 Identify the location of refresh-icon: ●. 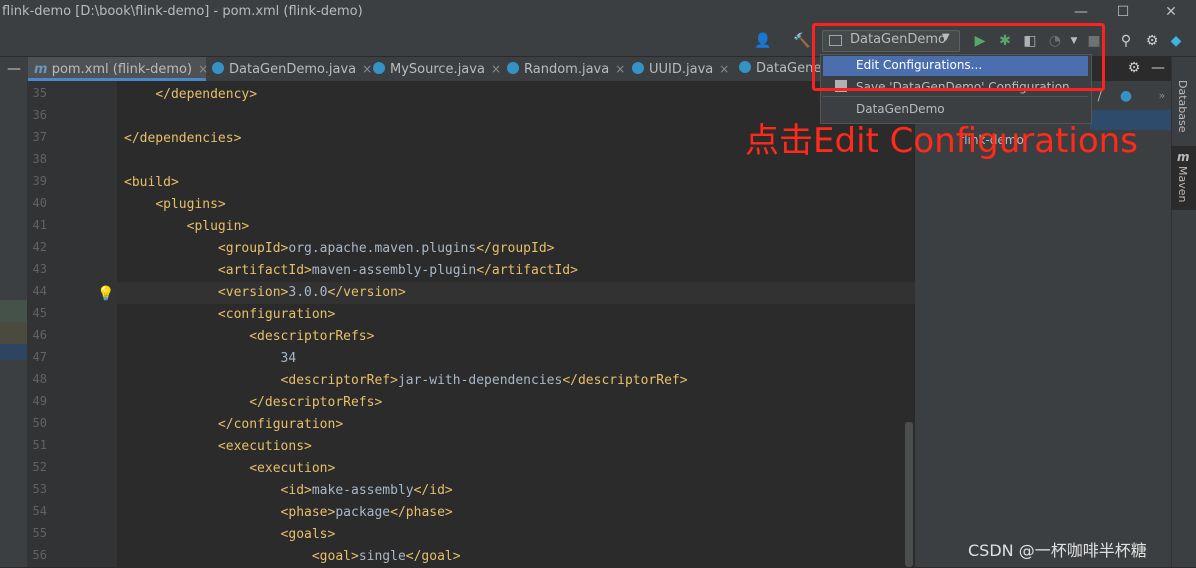
(1126, 96).